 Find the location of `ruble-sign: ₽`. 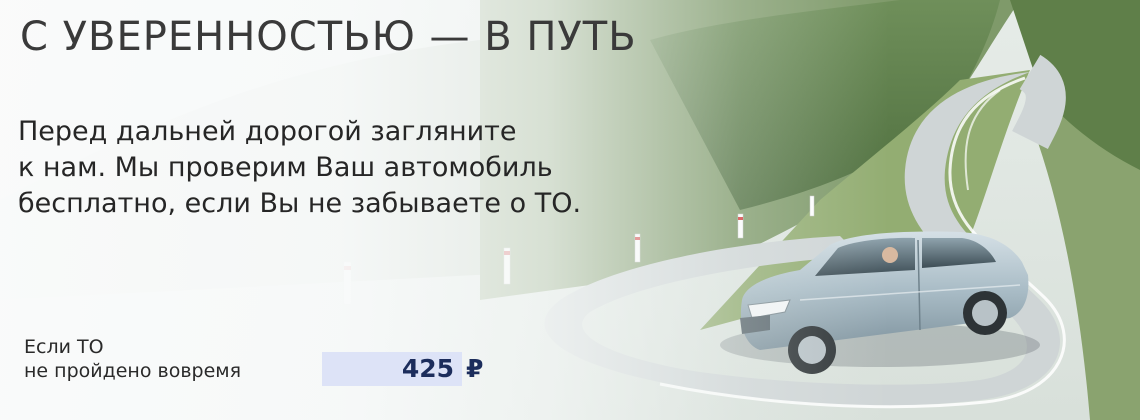

ruble-sign: ₽ is located at coordinates (475, 368).